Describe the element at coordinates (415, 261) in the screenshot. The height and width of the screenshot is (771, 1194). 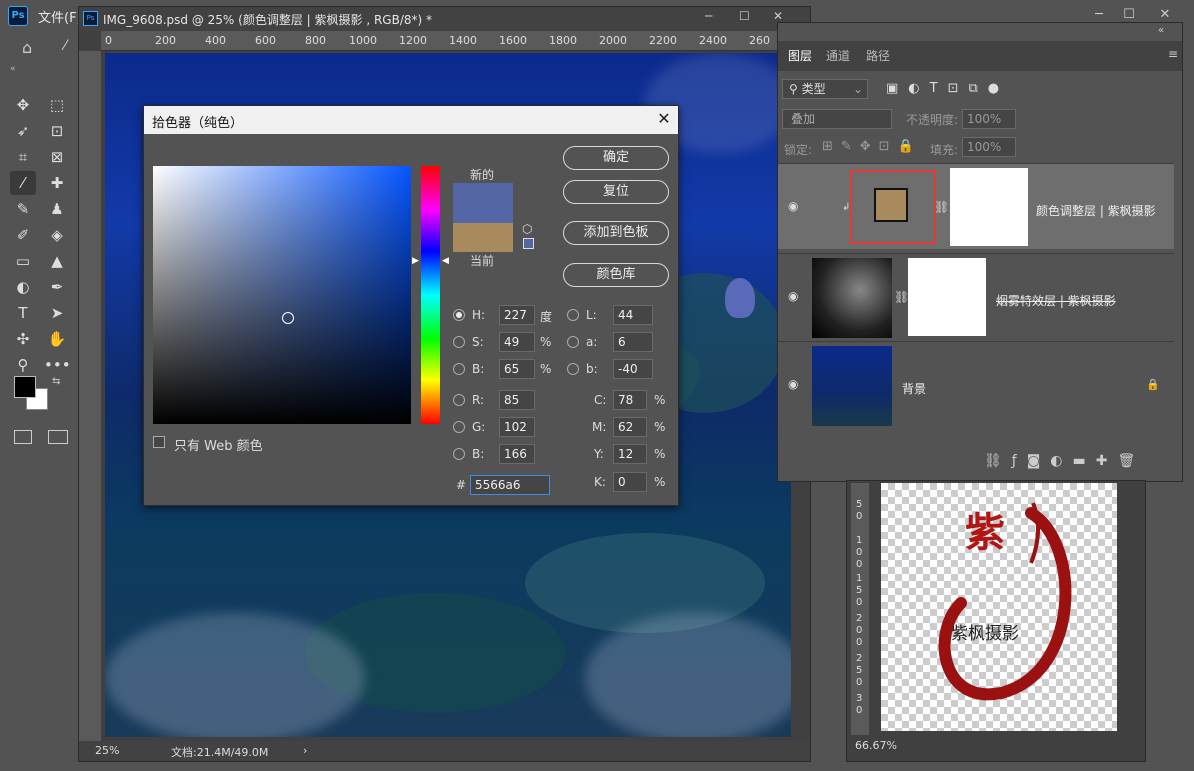
I see `hue-slider-left-arrow: ▶` at that location.